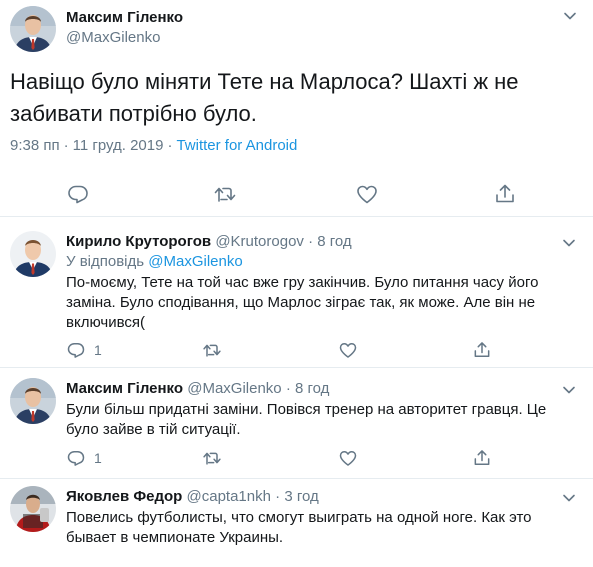 The image size is (593, 567). Describe the element at coordinates (236, 145) in the screenshot. I see `tweet-source-link: Twitter for Android` at that location.